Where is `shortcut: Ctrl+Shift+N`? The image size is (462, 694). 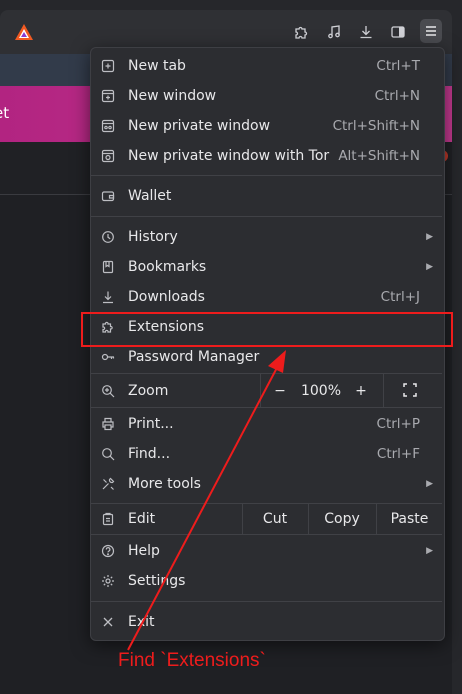 shortcut: Ctrl+Shift+N is located at coordinates (376, 126).